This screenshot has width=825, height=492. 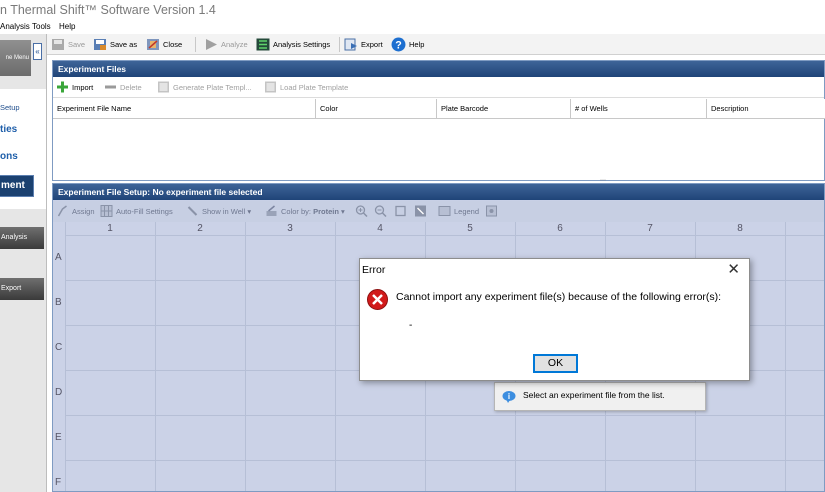 What do you see at coordinates (62, 211) in the screenshot?
I see `assign-icon` at bounding box center [62, 211].